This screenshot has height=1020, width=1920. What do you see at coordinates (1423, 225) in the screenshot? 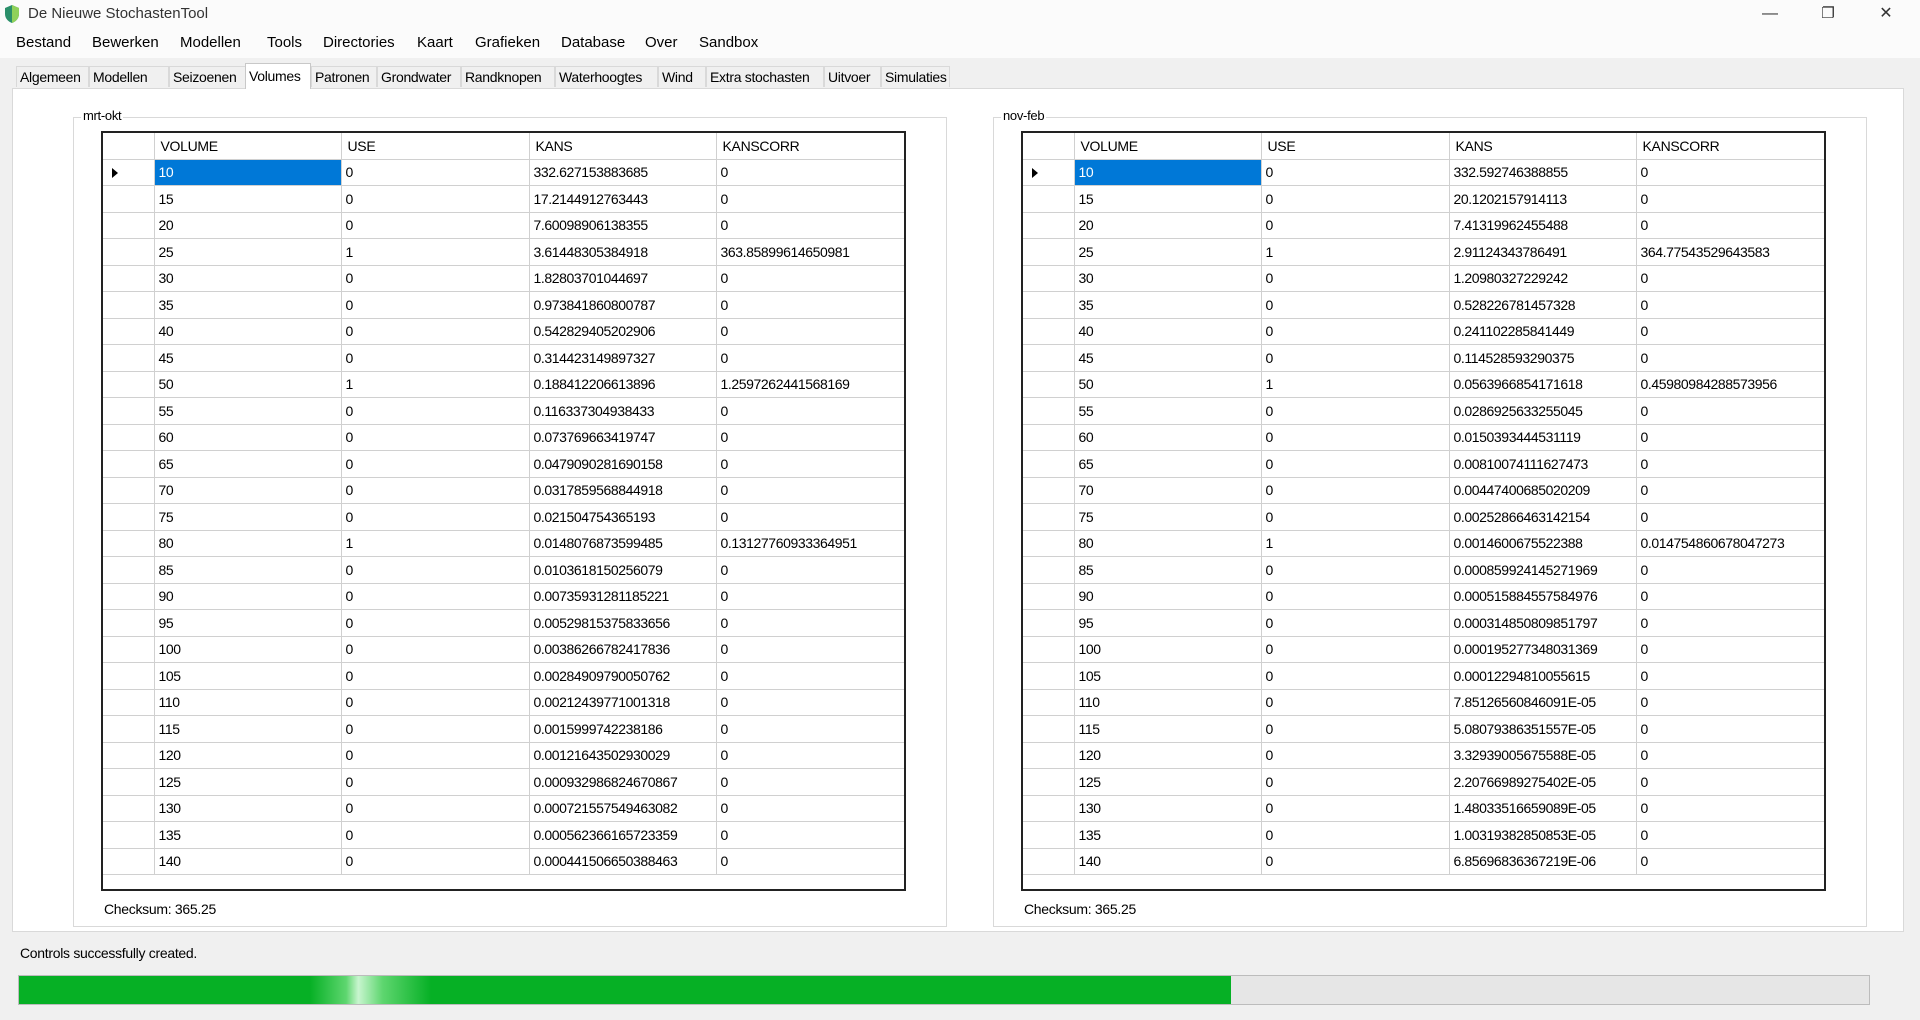
I see `table-row: 20 0 7.41319962455488 0` at bounding box center [1423, 225].